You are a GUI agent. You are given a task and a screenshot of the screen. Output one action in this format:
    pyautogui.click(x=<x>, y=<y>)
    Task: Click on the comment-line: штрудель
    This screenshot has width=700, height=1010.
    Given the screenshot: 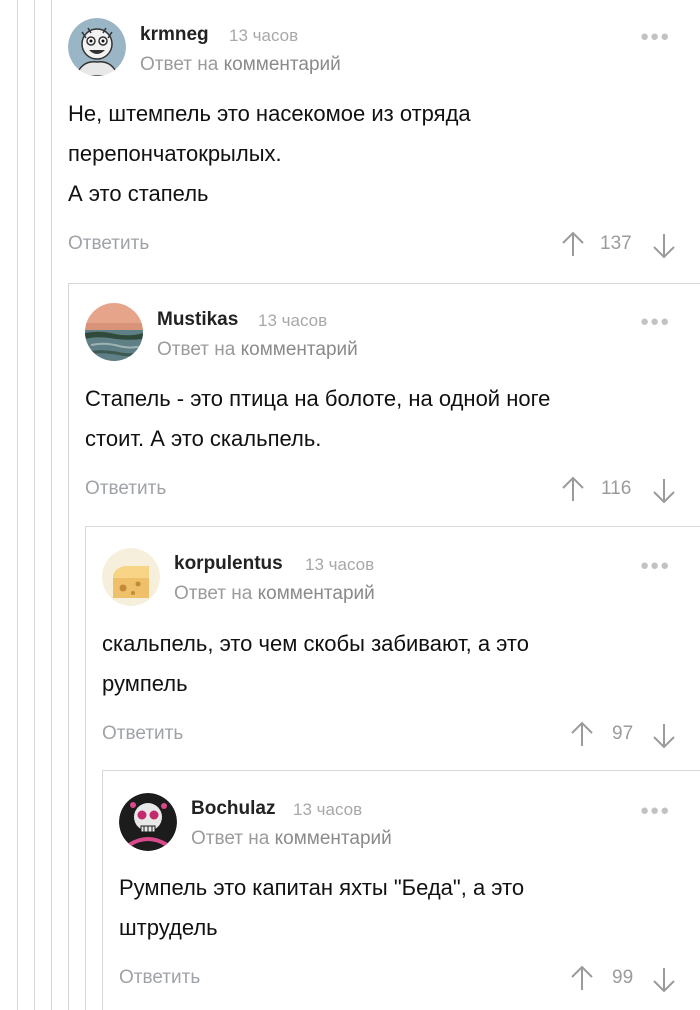 What is the action you would take?
    pyautogui.click(x=168, y=927)
    